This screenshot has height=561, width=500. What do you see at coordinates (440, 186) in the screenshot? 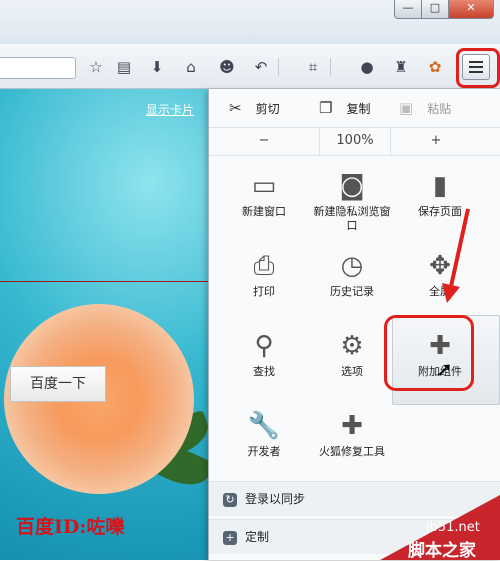
I see `save-page-icon: ▮` at bounding box center [440, 186].